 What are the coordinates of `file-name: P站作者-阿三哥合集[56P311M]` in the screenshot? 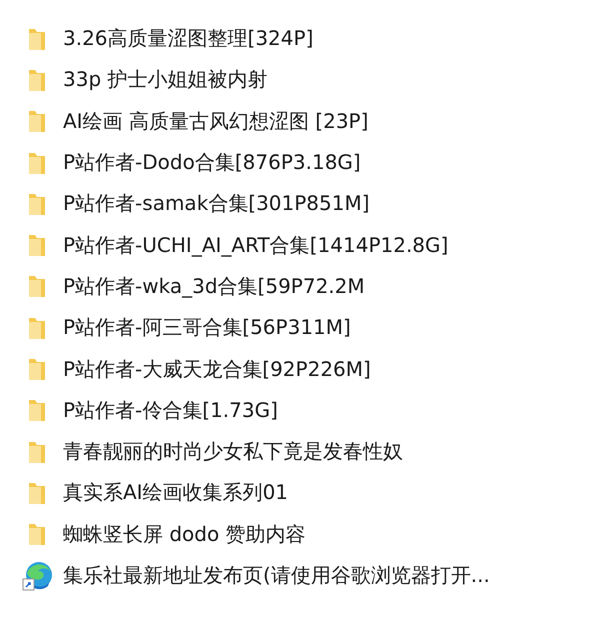 It's located at (207, 328).